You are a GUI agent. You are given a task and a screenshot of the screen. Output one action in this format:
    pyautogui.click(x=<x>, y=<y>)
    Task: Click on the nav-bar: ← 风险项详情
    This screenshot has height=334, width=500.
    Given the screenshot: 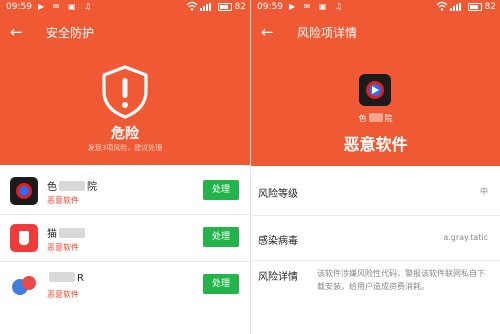 What is the action you would take?
    pyautogui.click(x=375, y=33)
    